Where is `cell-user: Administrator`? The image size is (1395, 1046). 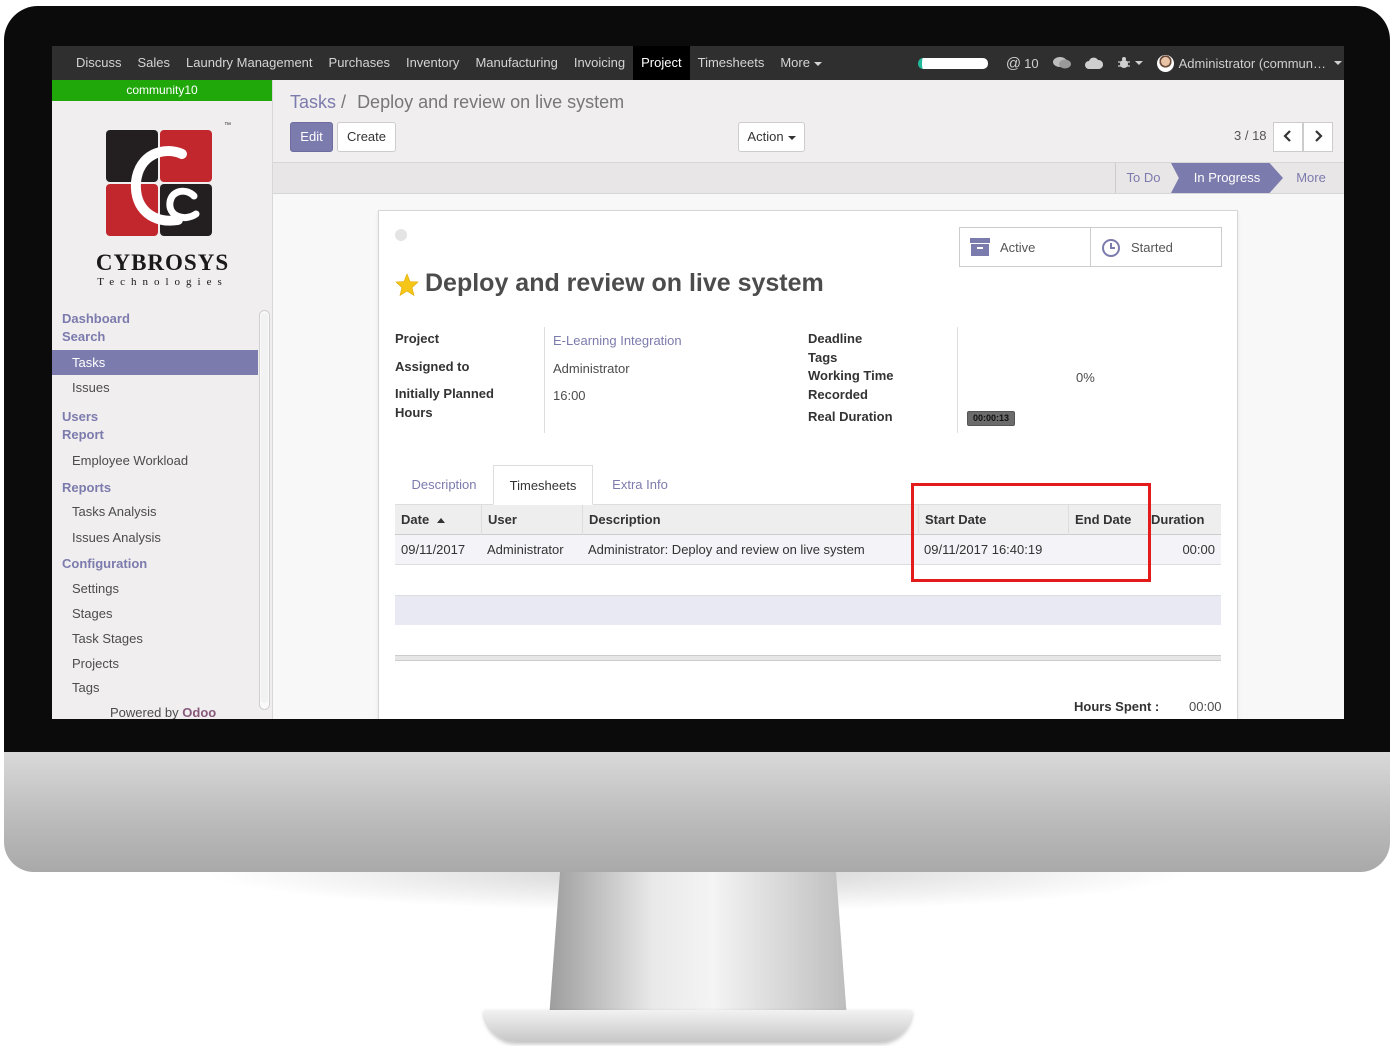 cell-user: Administrator is located at coordinates (525, 549).